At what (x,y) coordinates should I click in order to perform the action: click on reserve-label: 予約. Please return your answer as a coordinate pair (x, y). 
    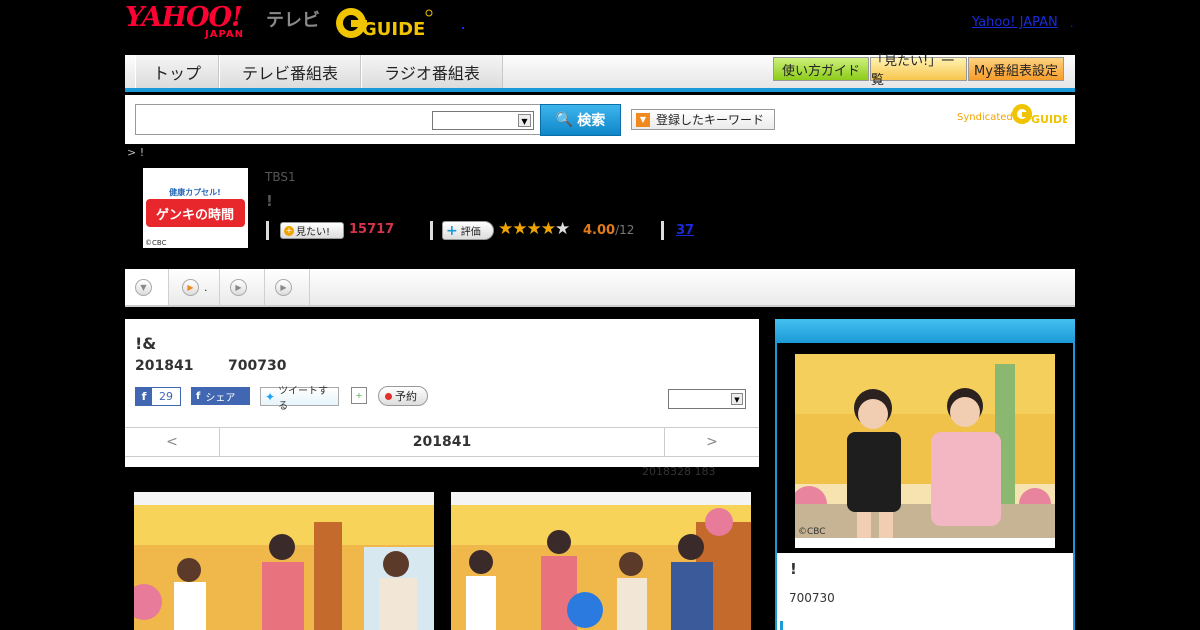
    Looking at the image, I should click on (406, 396).